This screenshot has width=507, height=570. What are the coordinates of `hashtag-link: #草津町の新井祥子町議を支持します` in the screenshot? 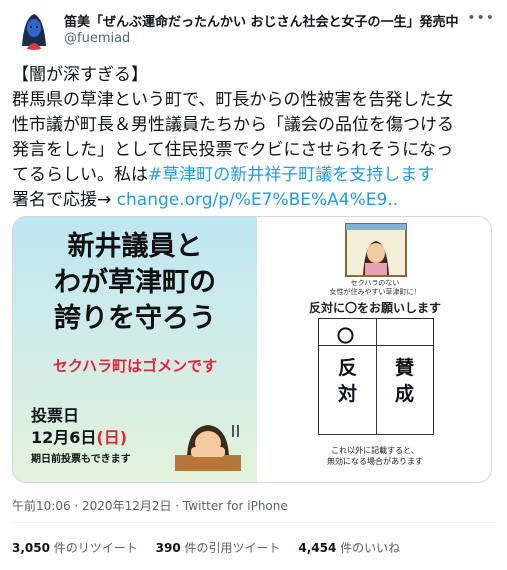 It's located at (291, 175).